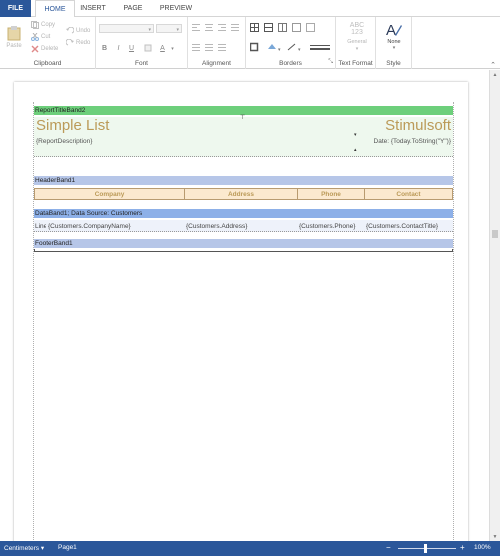  What do you see at coordinates (243, 243) in the screenshot?
I see `footer-band: FooterBand1` at bounding box center [243, 243].